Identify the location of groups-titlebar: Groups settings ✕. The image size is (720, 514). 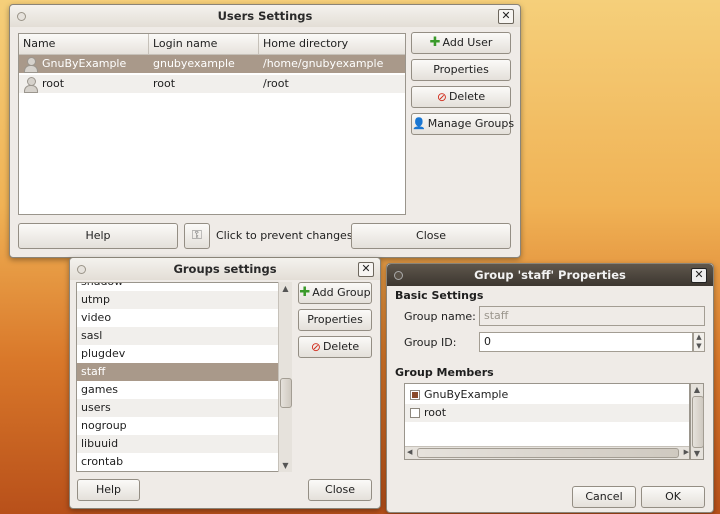
(225, 269).